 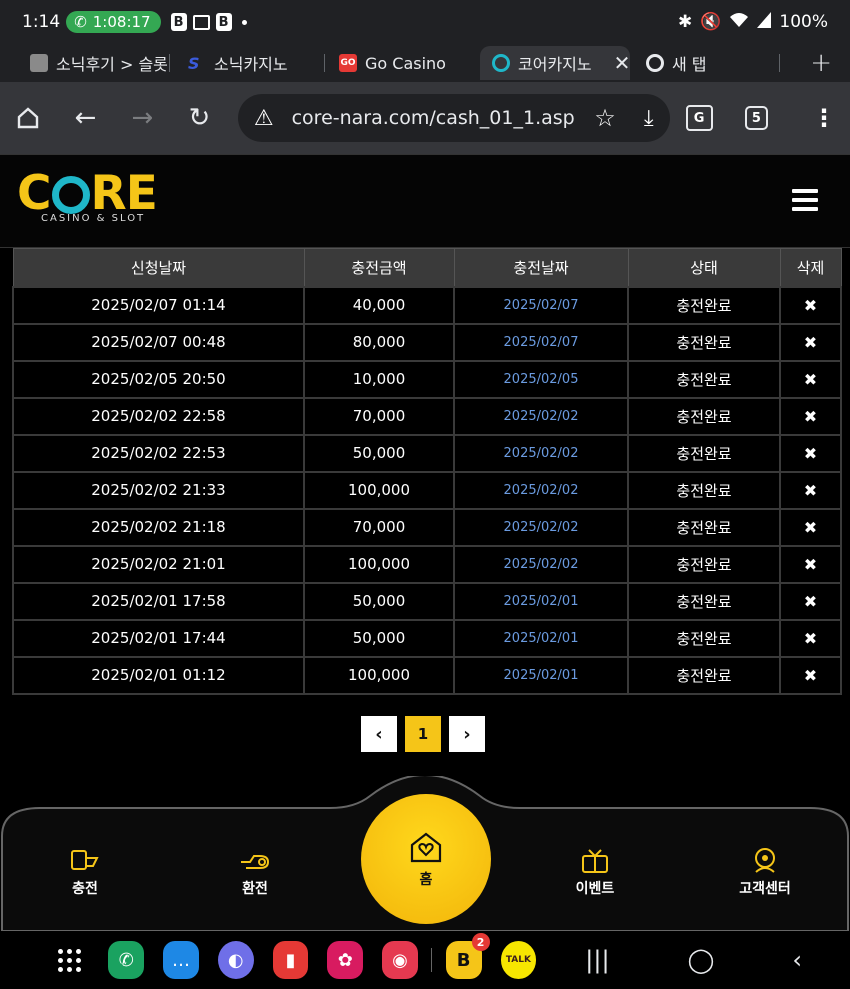 What do you see at coordinates (803, 22) in the screenshot?
I see `battery-level: 100%` at bounding box center [803, 22].